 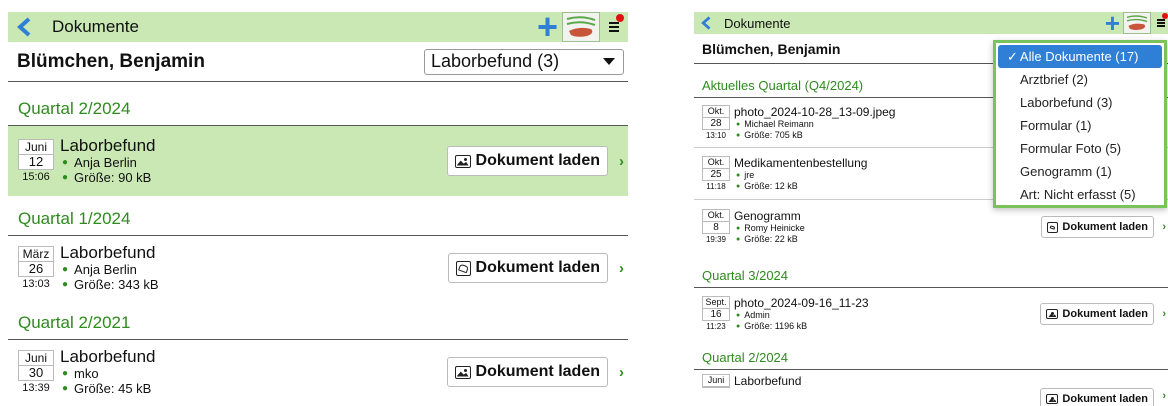 I want to click on date-day: 30, so click(x=36, y=372).